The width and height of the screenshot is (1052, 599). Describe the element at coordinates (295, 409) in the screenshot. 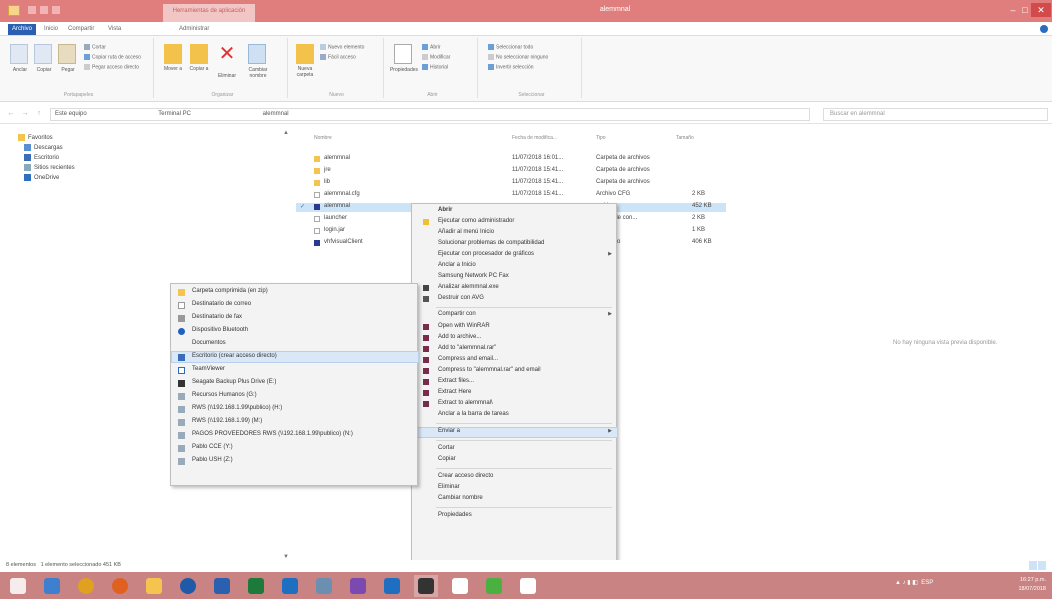

I see `send-to-item-rws-h: RWS (\\192.168.1.99\publico) (H:)` at that location.